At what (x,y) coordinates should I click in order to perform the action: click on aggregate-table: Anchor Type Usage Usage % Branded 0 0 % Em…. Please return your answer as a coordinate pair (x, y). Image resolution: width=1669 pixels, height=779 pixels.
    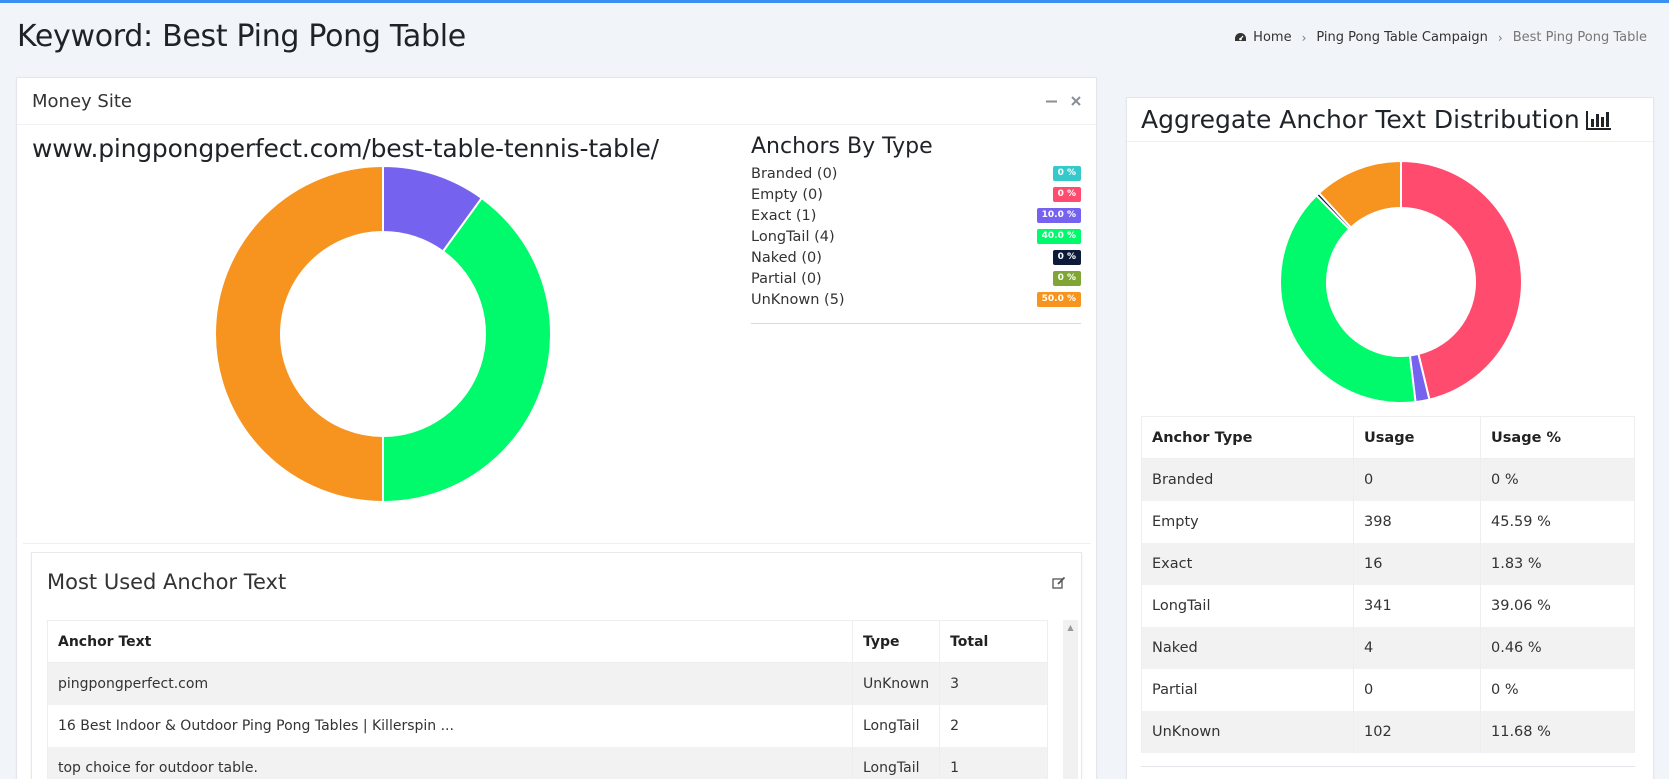
    Looking at the image, I should click on (1388, 584).